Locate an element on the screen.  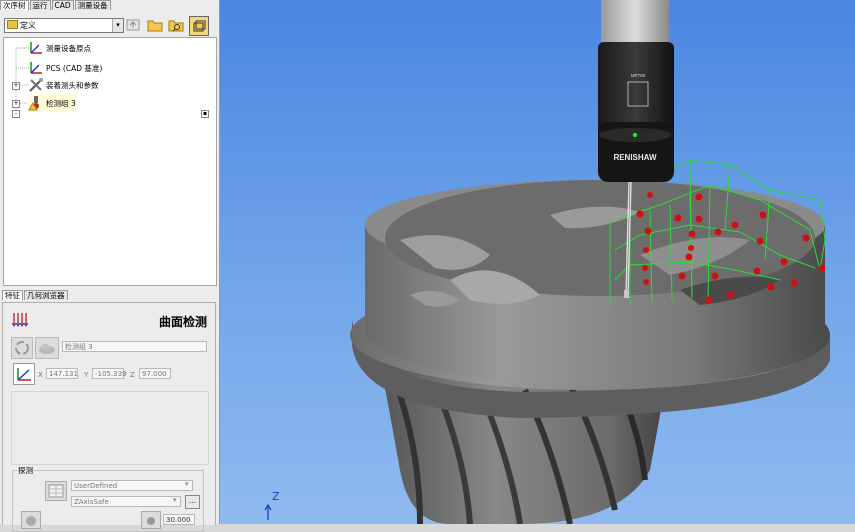
probe-model-label: MP700 is located at coordinates (638, 75).